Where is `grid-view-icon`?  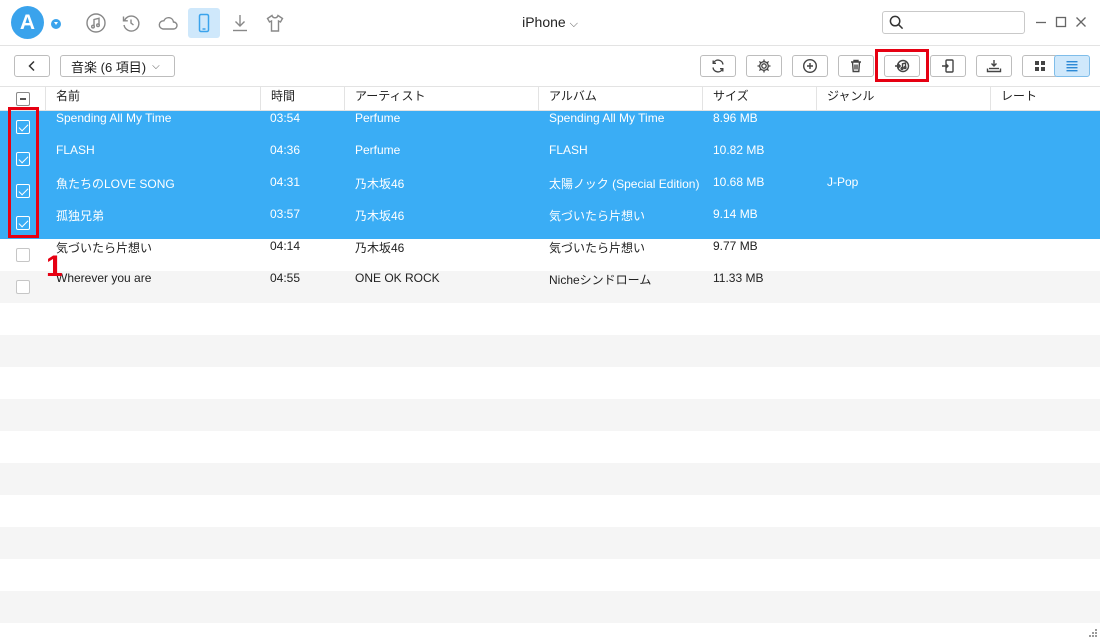 grid-view-icon is located at coordinates (1040, 66).